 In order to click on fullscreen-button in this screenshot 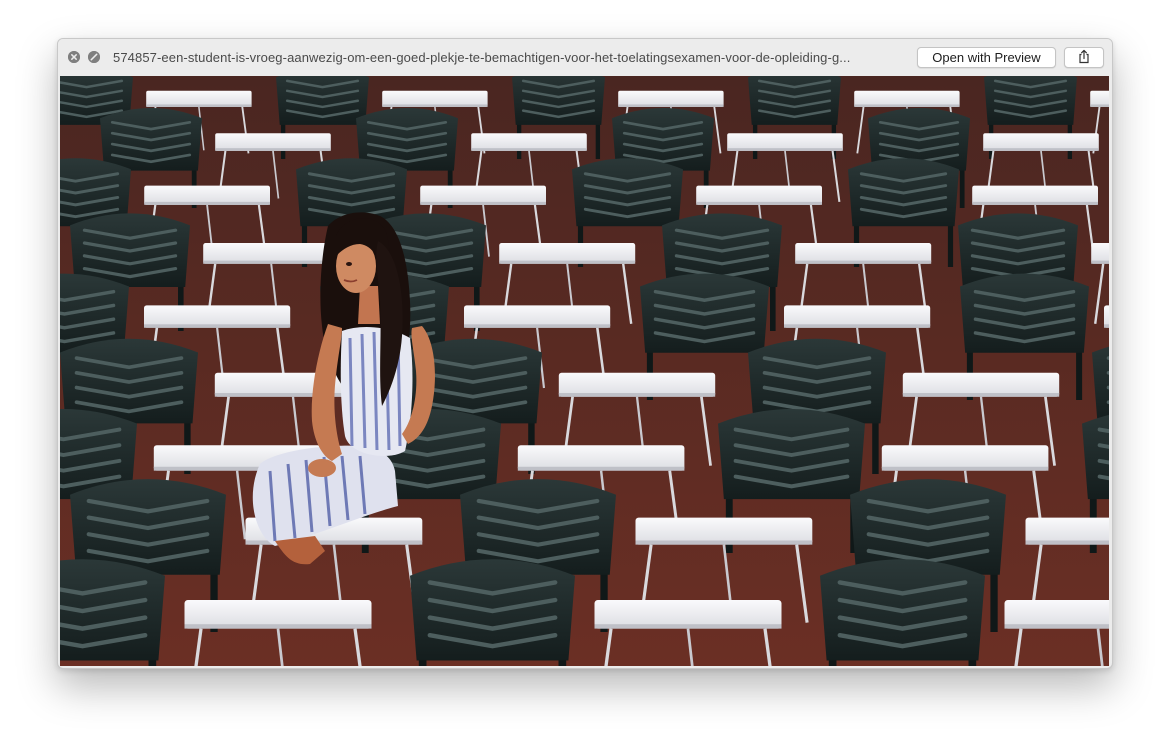, I will do `click(94, 57)`.